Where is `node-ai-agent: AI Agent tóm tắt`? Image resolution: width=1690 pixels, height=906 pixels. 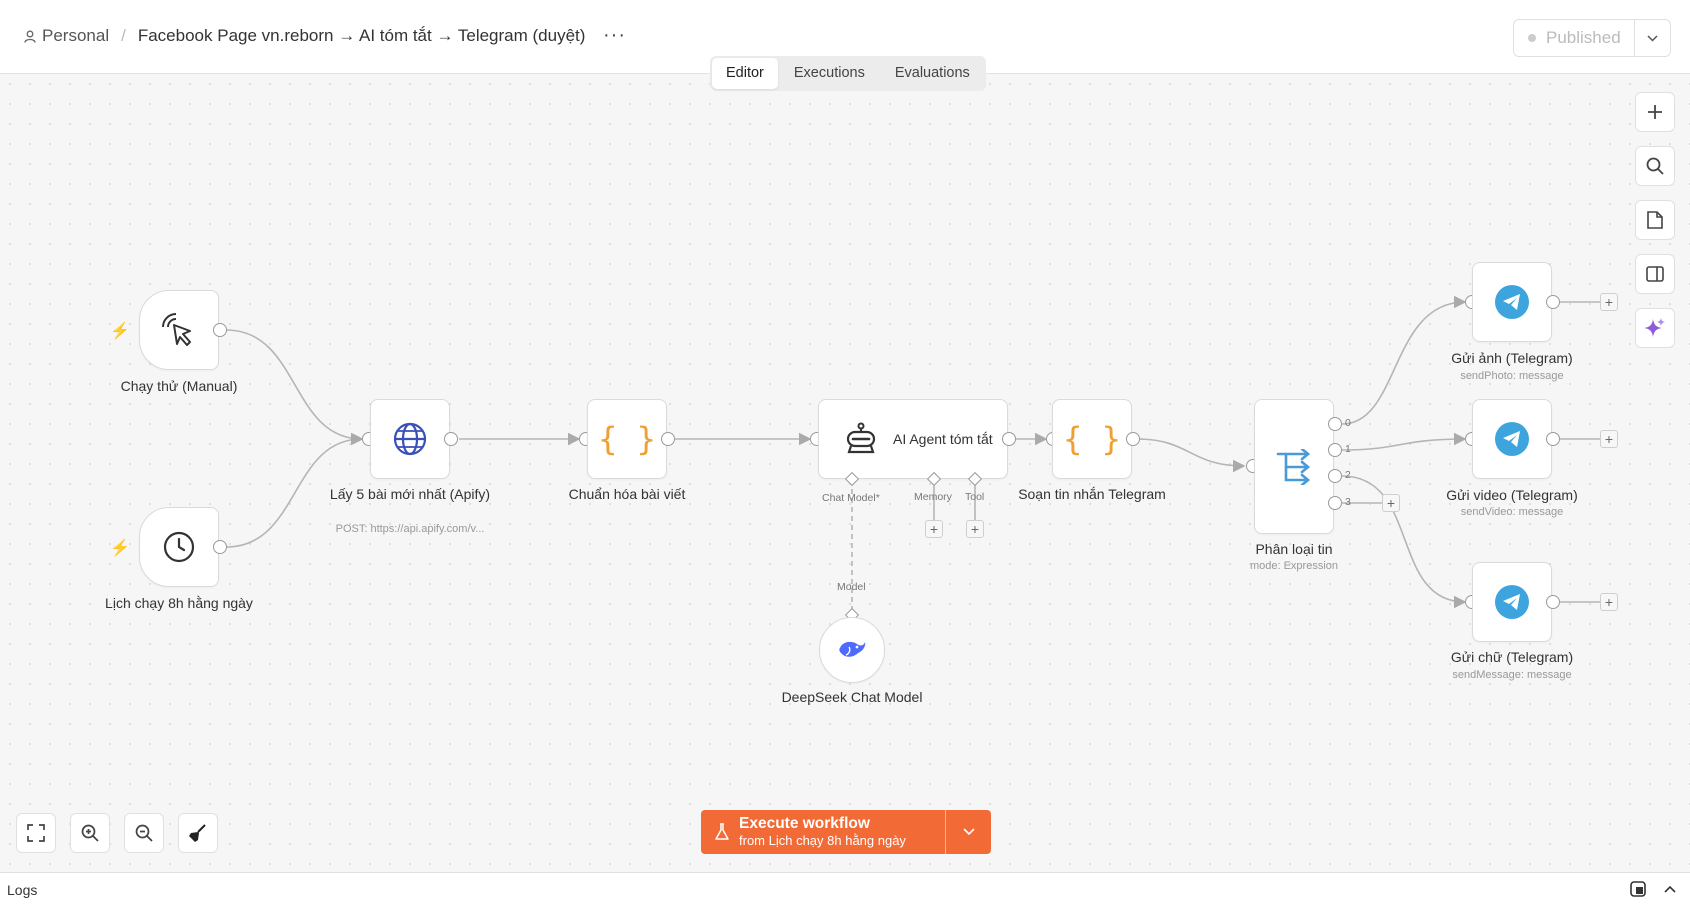
node-ai-agent: AI Agent tóm tắt is located at coordinates (913, 439).